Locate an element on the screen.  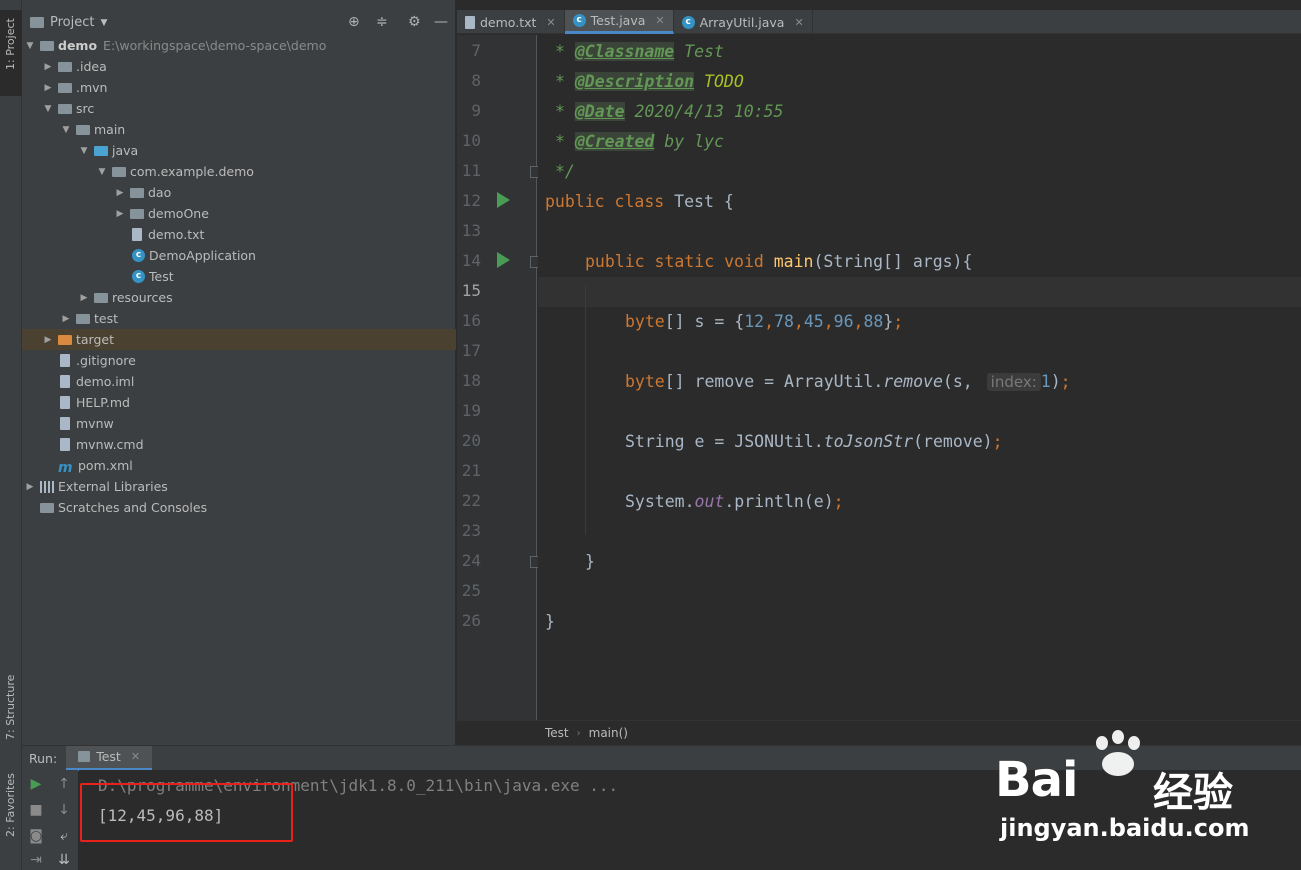
code-line-9: * @Date 2020/4/13 10:55 is located at coordinates (669, 111).